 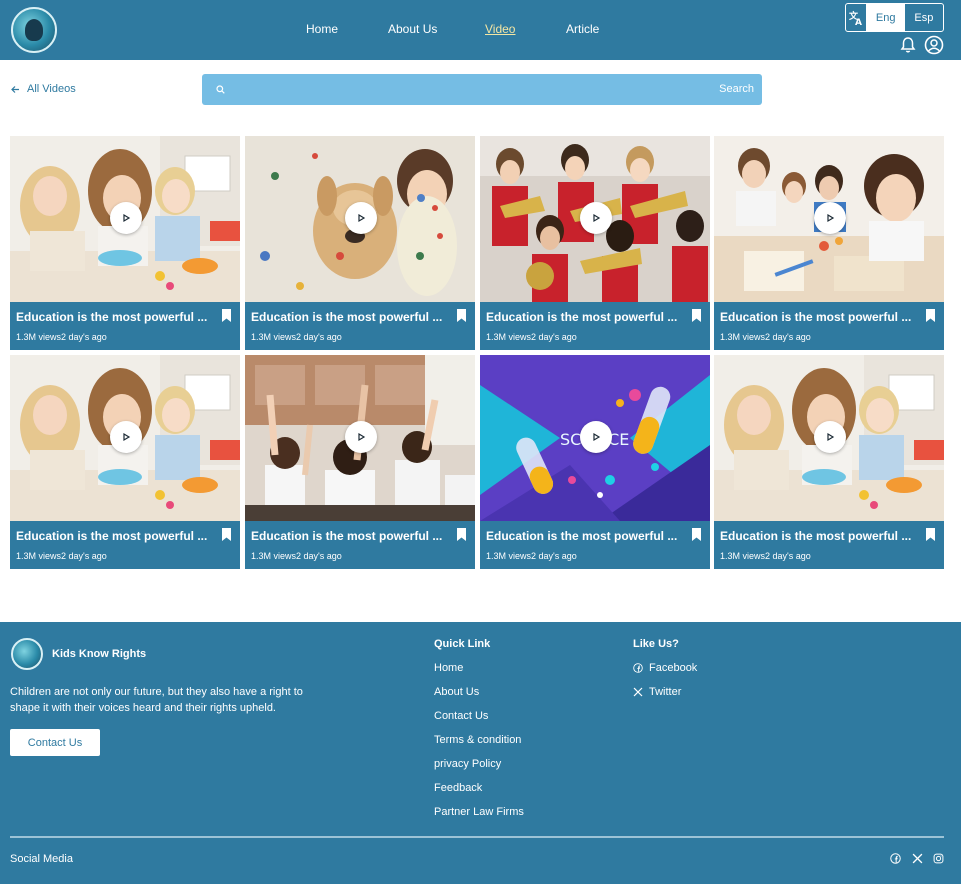 What do you see at coordinates (99, 654) in the screenshot?
I see `footer-brand-name: Kids Know Rights` at bounding box center [99, 654].